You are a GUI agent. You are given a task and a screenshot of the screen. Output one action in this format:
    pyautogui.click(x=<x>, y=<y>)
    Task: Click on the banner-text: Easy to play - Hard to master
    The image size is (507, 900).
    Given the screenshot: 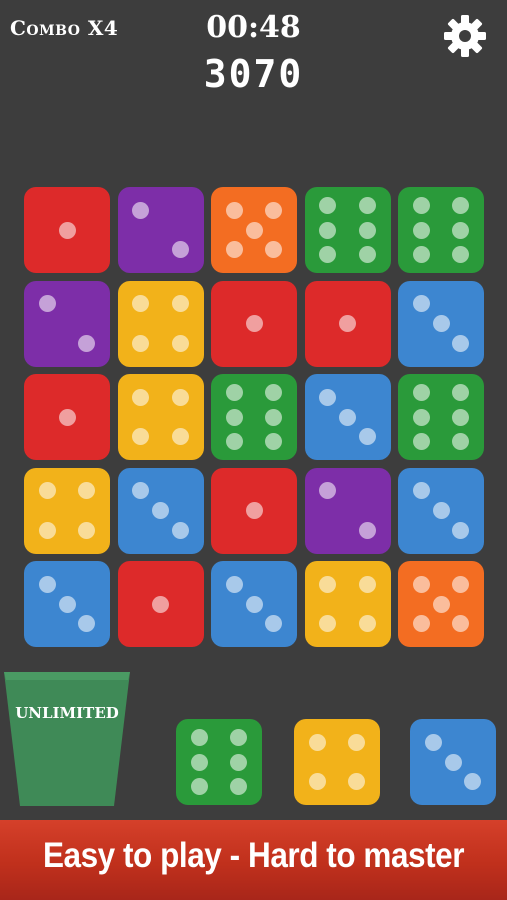 What is the action you would take?
    pyautogui.click(x=253, y=855)
    